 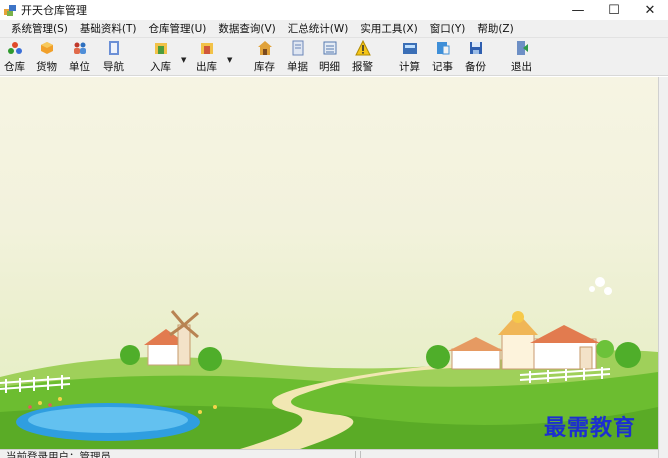 What do you see at coordinates (160, 67) in the screenshot?
I see `toolbar-label: 入库` at bounding box center [160, 67].